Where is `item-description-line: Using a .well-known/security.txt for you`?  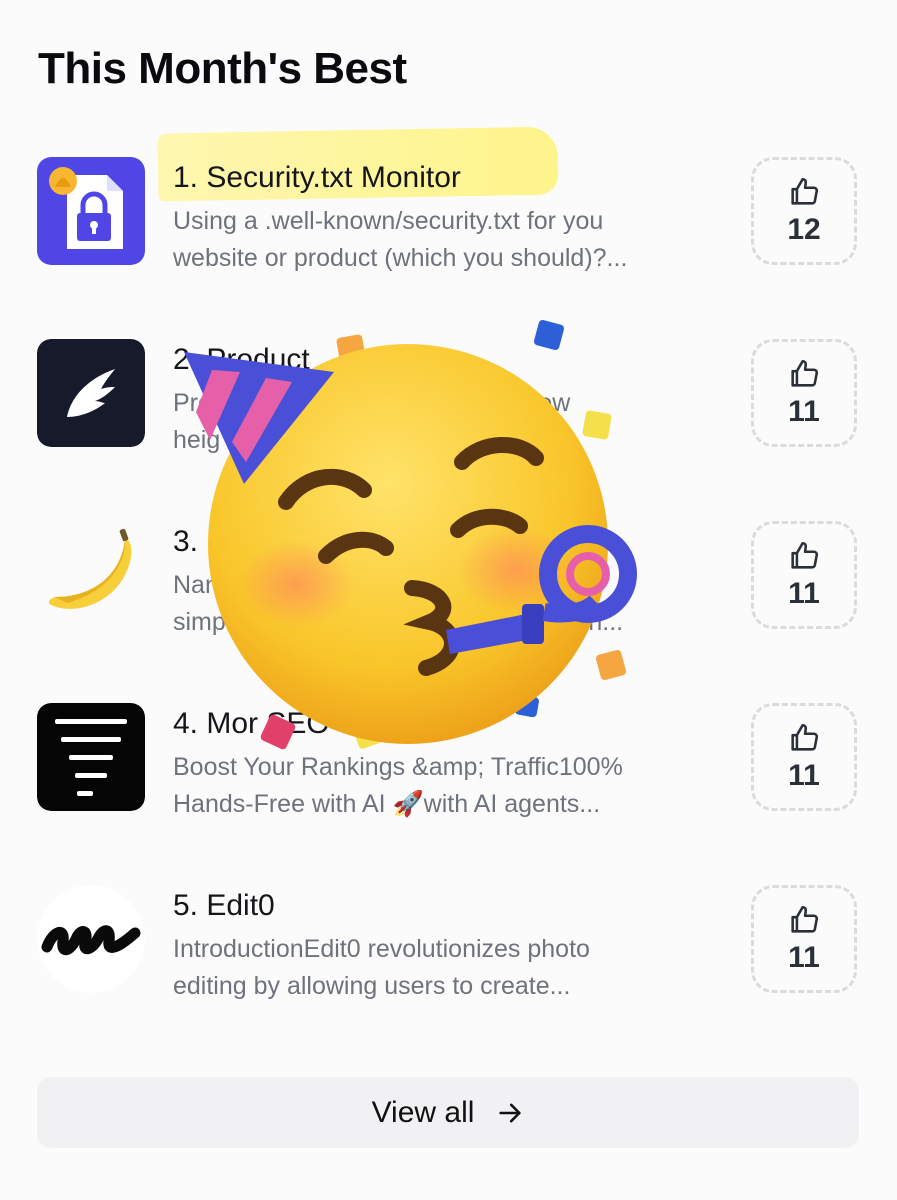 item-description-line: Using a .well-known/security.txt for you is located at coordinates (388, 221).